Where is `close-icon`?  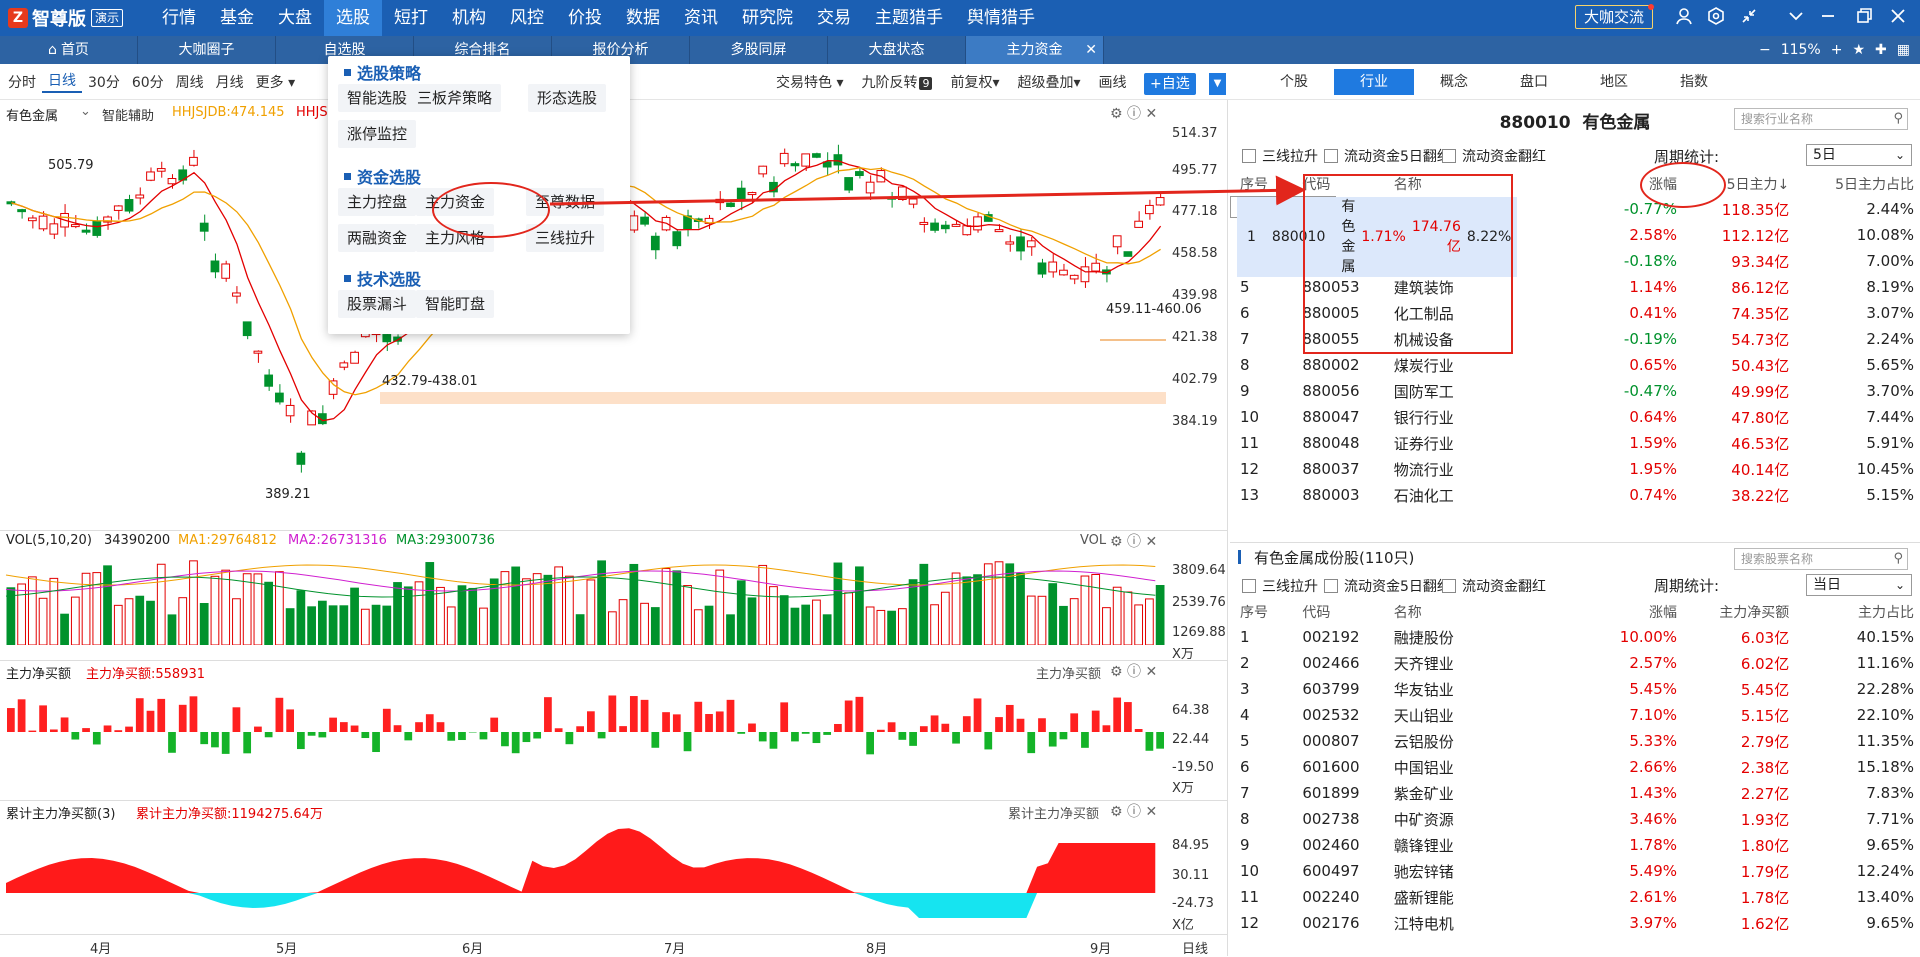
close-icon is located at coordinates (1898, 18).